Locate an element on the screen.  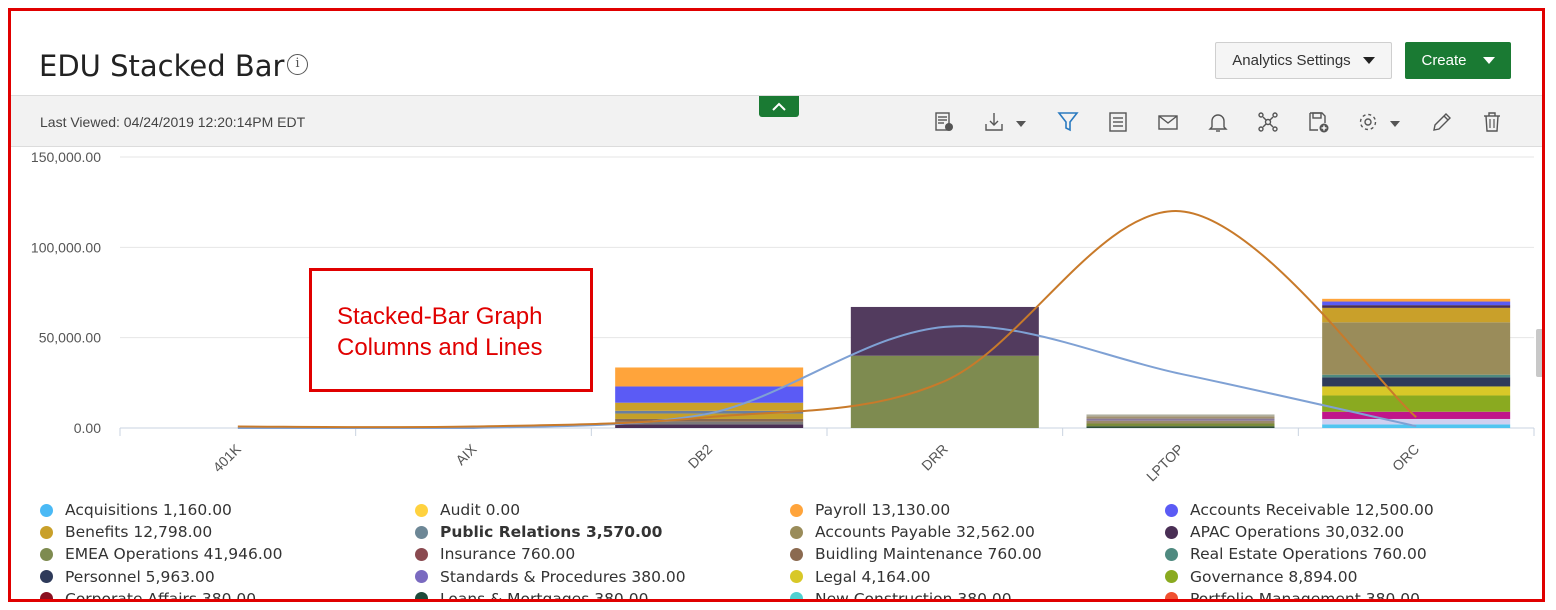
download-icon is located at coordinates (994, 122).